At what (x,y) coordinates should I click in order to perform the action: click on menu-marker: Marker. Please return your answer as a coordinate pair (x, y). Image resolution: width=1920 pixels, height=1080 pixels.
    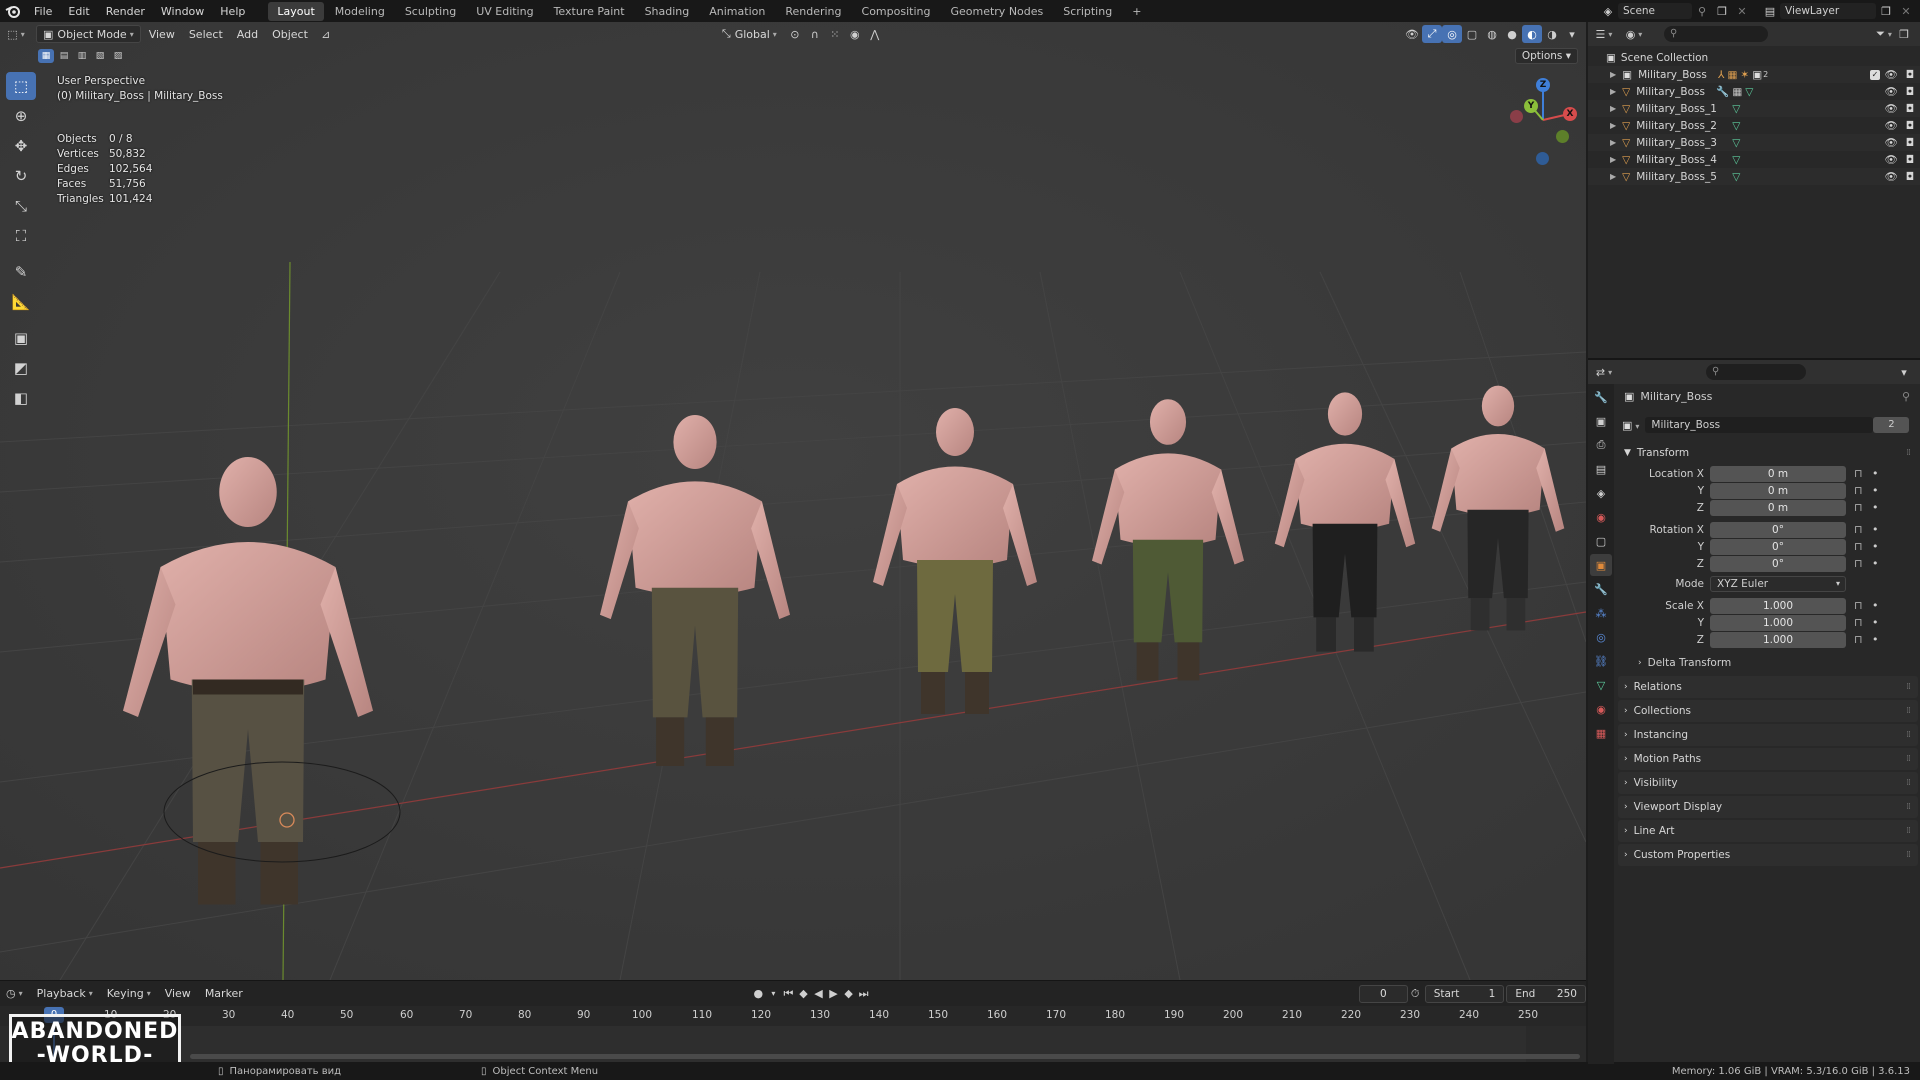
    Looking at the image, I should click on (224, 994).